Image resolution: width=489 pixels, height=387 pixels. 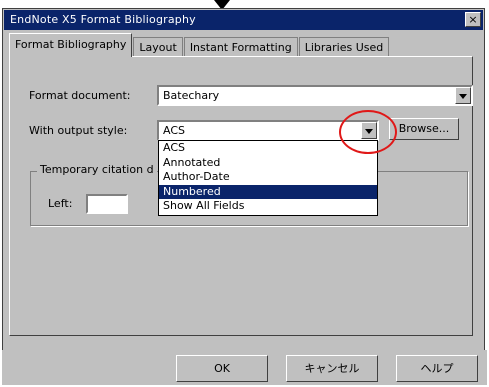 I want to click on dropdown-option-author-date: Author-Date, so click(x=268, y=177).